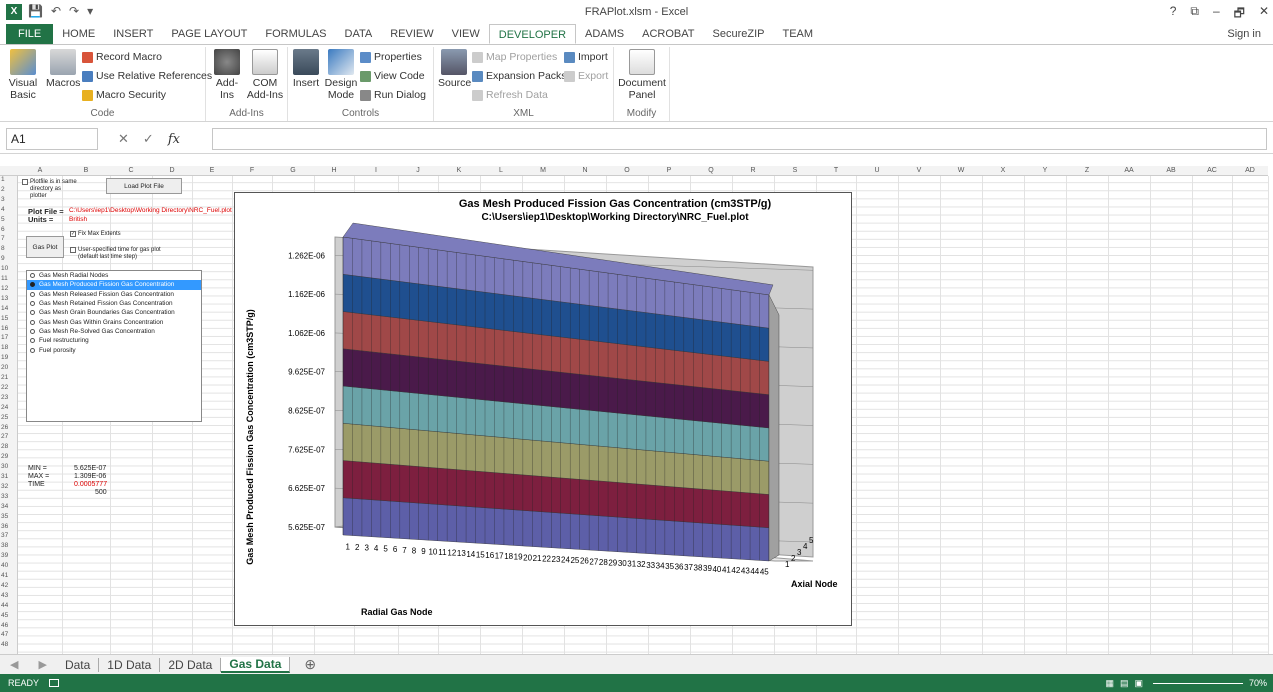 This screenshot has height=692, width=1273. Describe the element at coordinates (8, 446) in the screenshot. I see `row-header: 28` at that location.